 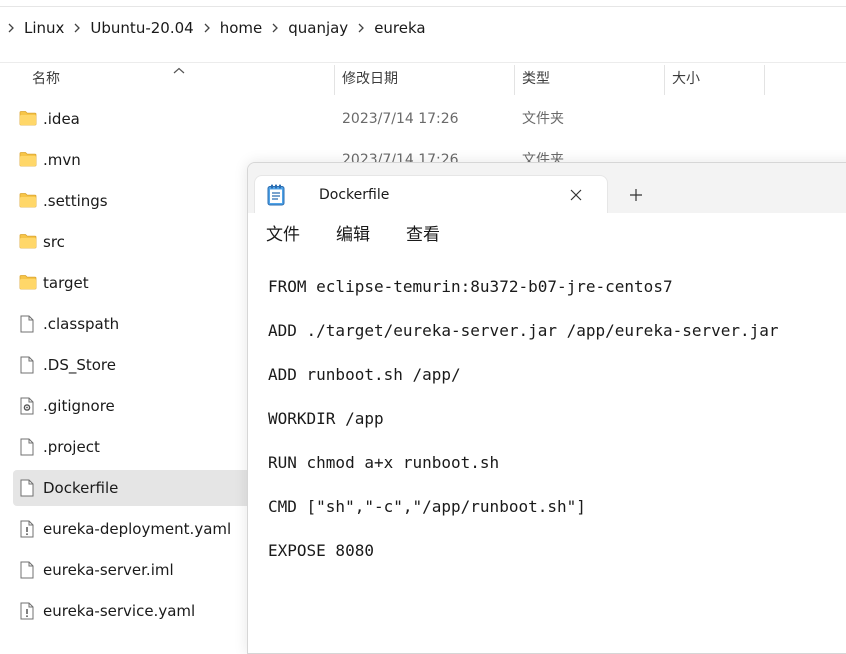 What do you see at coordinates (81, 488) in the screenshot?
I see `file-name: Dockerfile` at bounding box center [81, 488].